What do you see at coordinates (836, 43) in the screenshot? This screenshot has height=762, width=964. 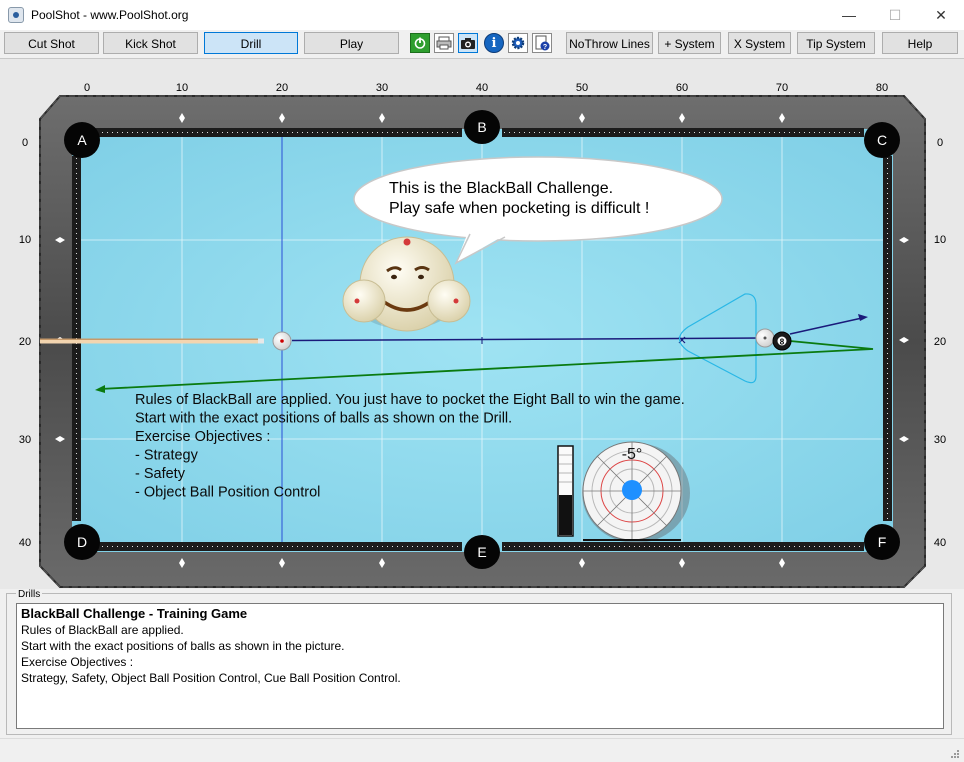 I see `tip-system-button: Tip System` at bounding box center [836, 43].